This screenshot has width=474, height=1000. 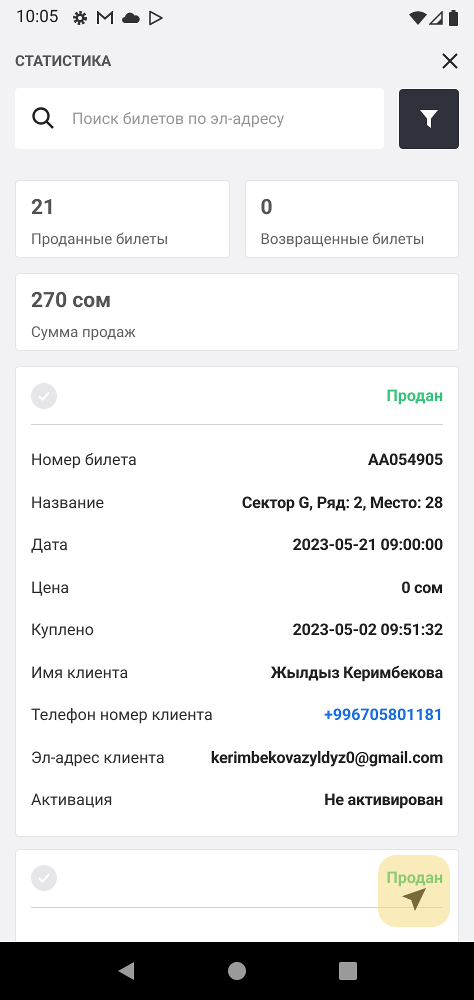 What do you see at coordinates (84, 460) in the screenshot?
I see `field-label: Номер билета` at bounding box center [84, 460].